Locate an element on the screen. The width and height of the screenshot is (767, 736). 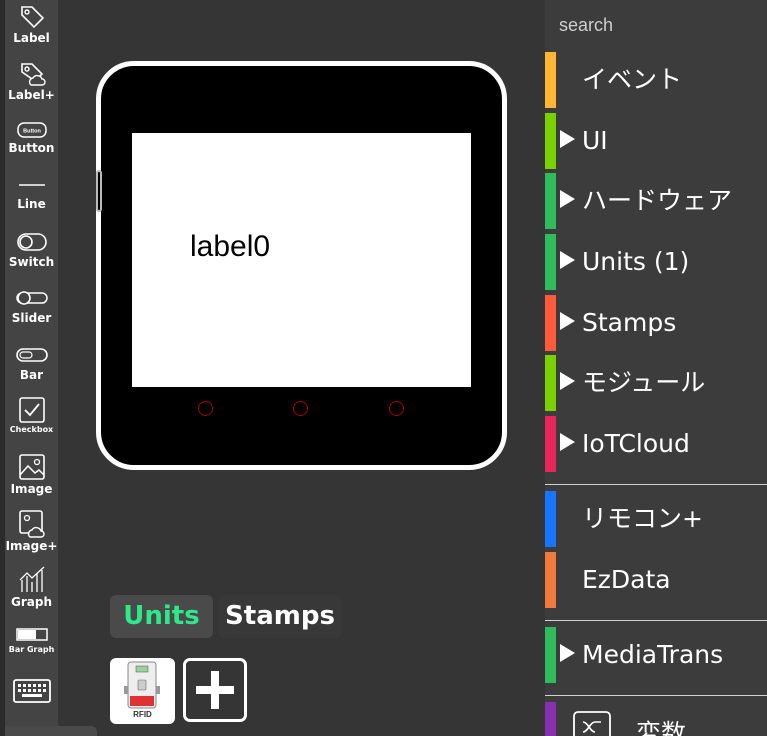
tag-cloud-icon is located at coordinates (33, 74).